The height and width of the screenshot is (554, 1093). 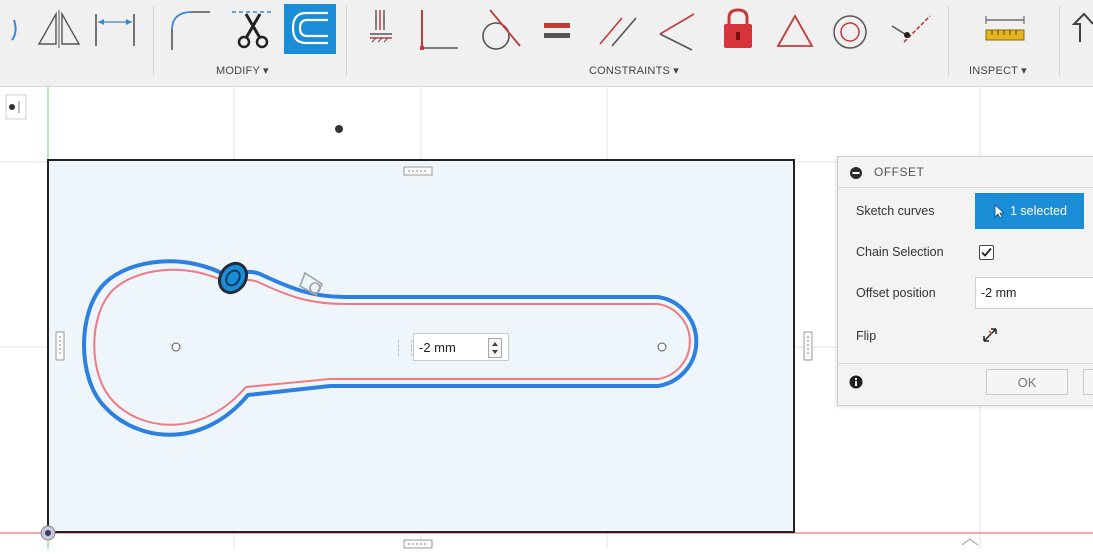 What do you see at coordinates (1081, 29) in the screenshot?
I see `insert-icon` at bounding box center [1081, 29].